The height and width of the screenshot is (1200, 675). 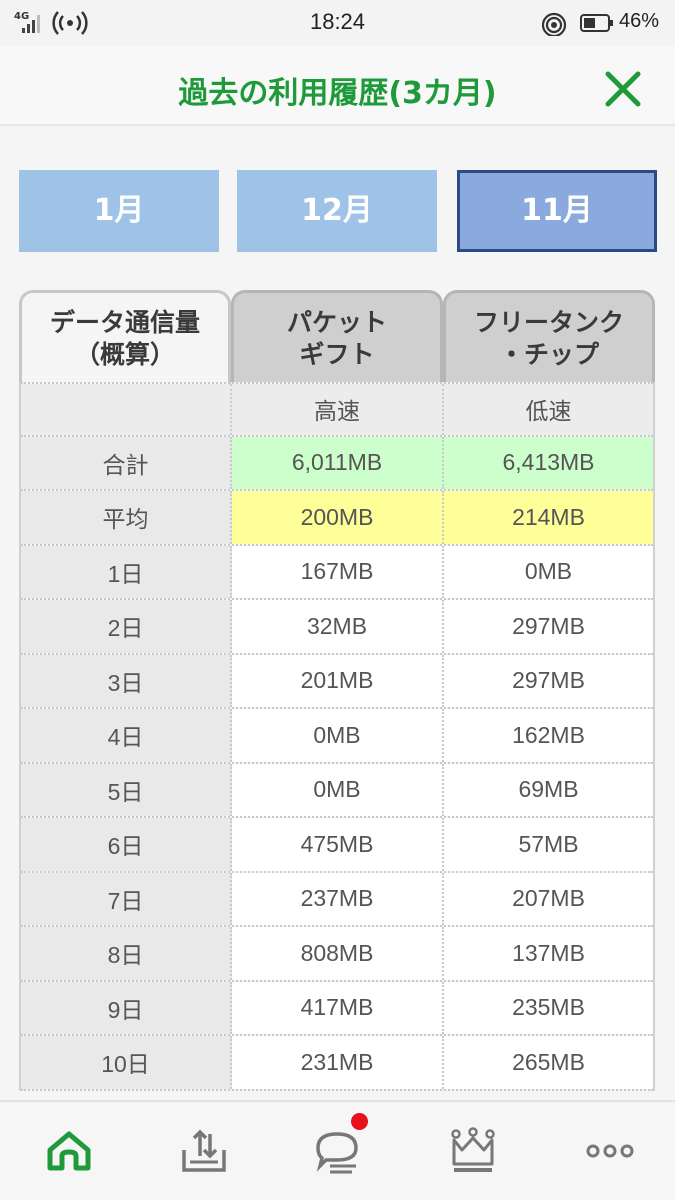 I want to click on more-icon, so click(x=610, y=1151).